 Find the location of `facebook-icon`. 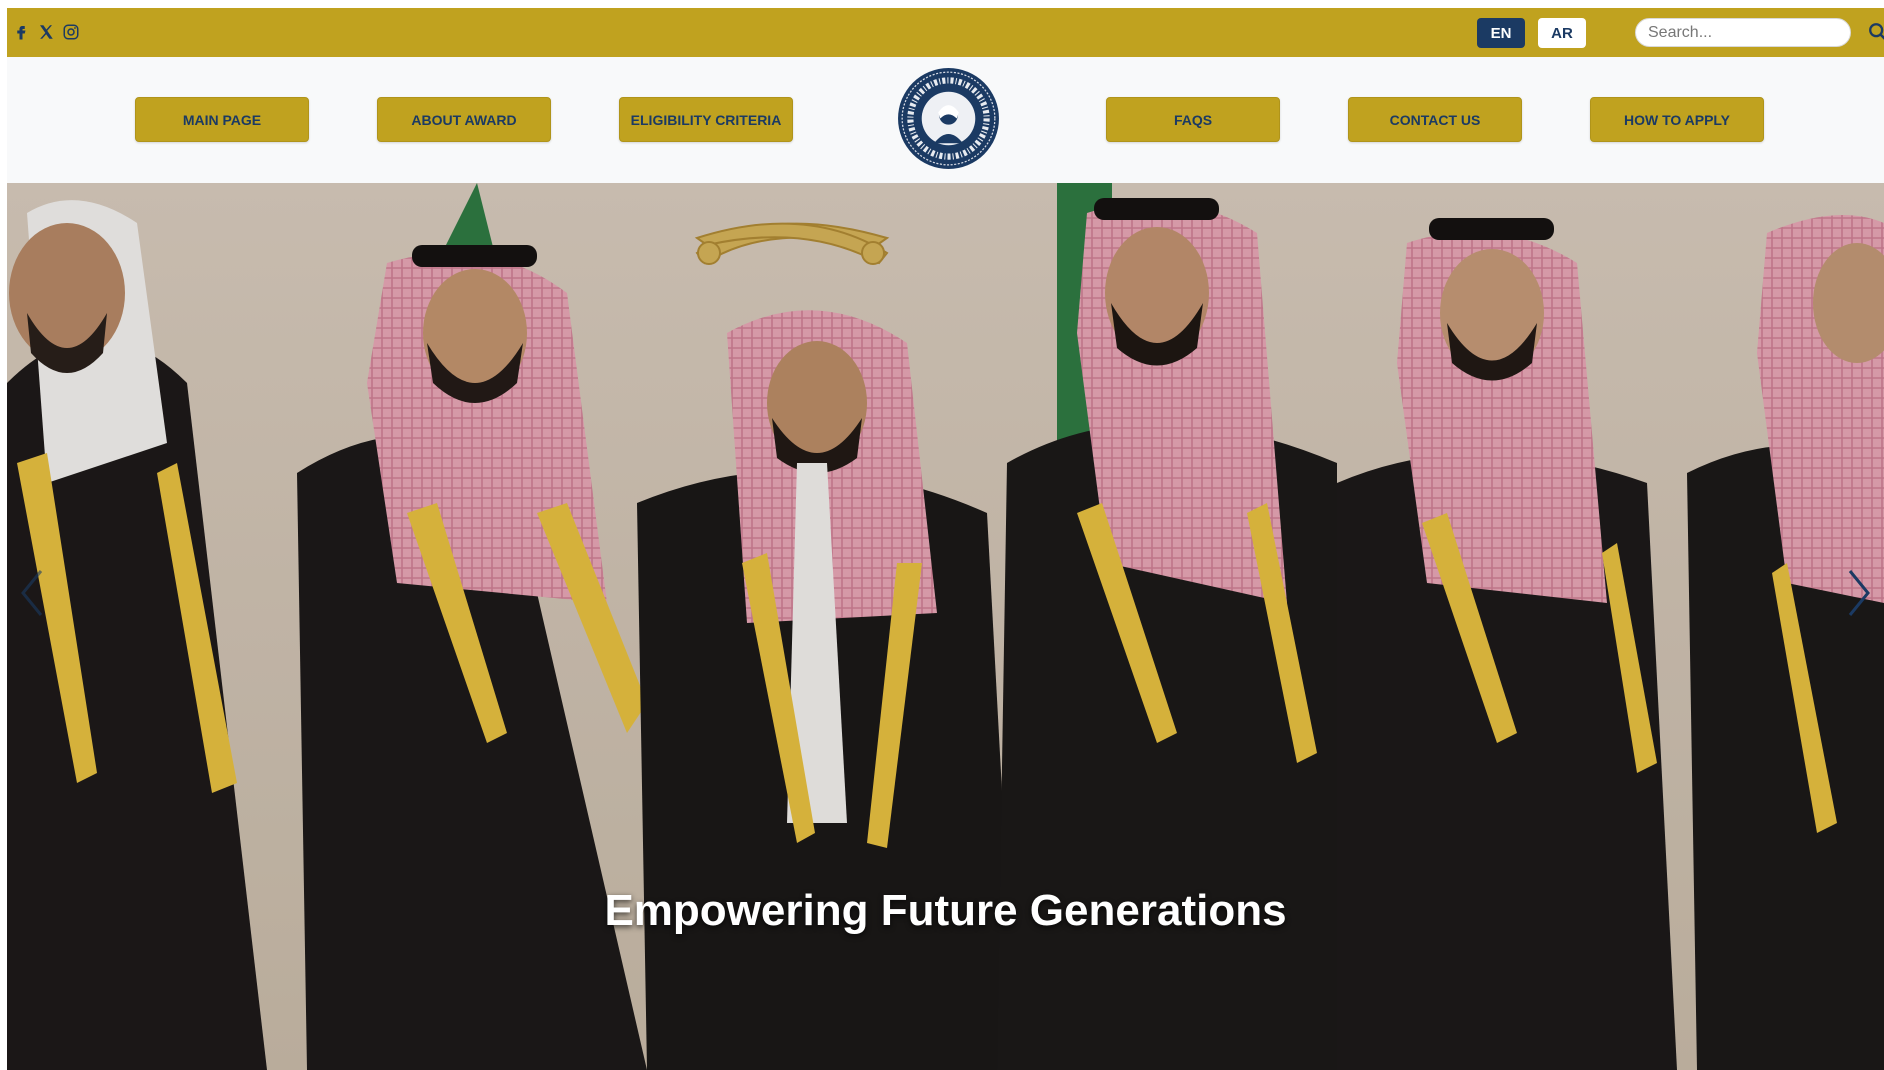

facebook-icon is located at coordinates (21, 32).